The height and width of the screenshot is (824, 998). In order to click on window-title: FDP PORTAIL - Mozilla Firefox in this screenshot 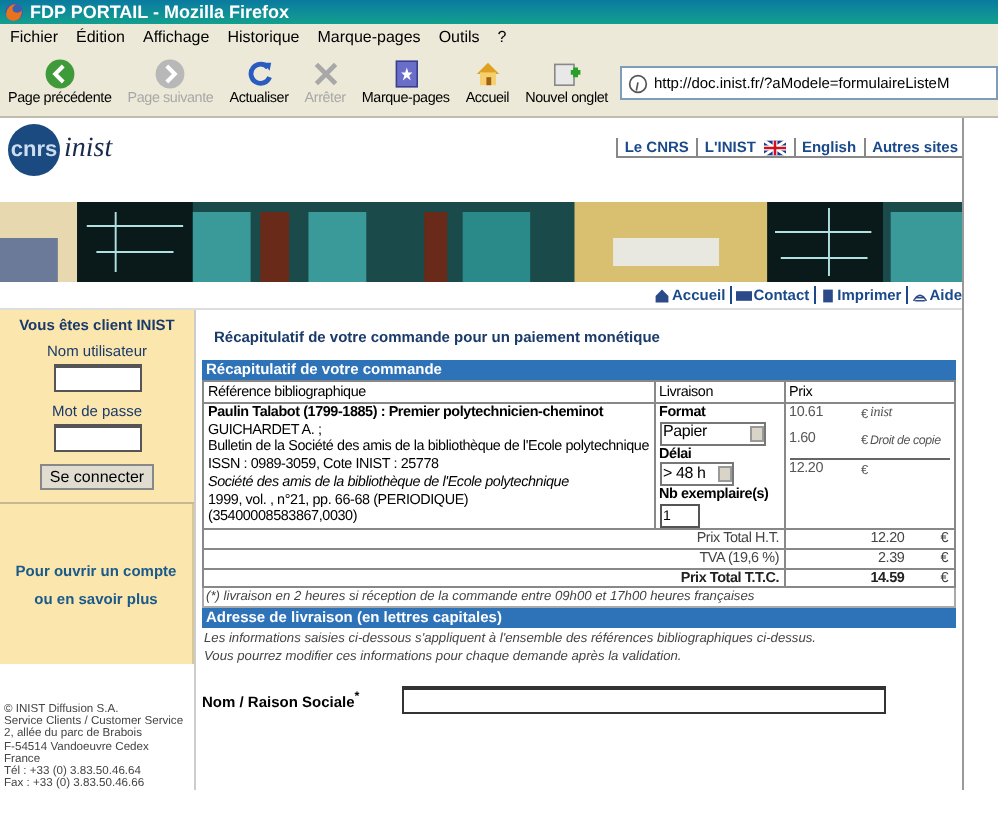, I will do `click(160, 12)`.